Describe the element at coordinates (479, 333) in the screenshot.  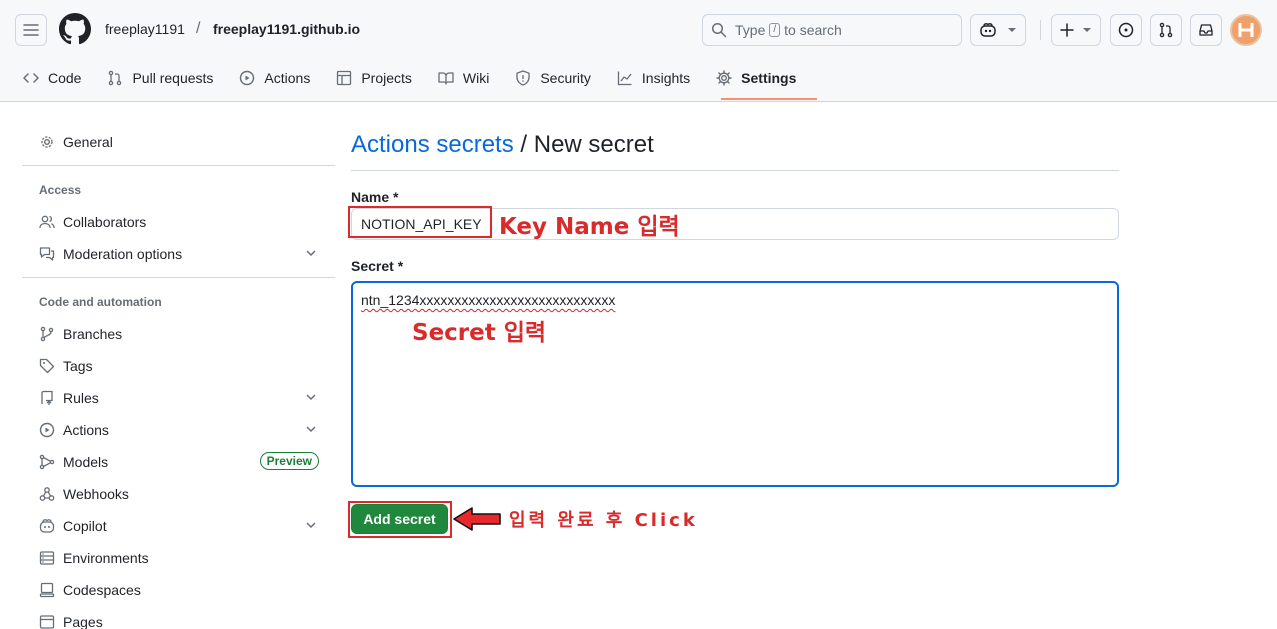
I see `secret-annotation: Secret 입력` at that location.